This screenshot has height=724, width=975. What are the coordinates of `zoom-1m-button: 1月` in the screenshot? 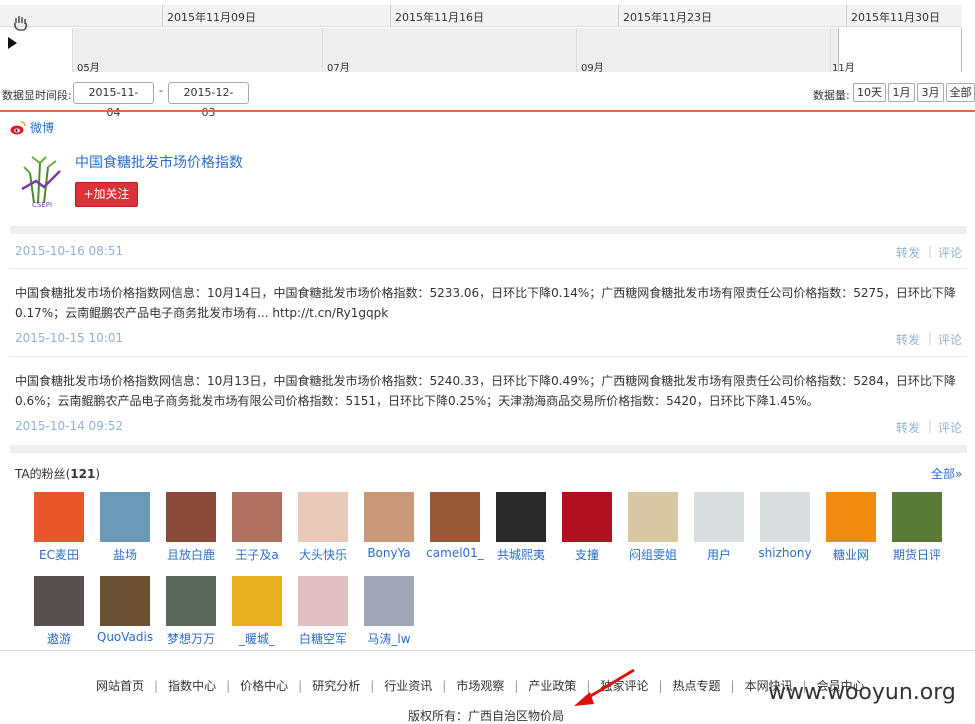 It's located at (901, 92).